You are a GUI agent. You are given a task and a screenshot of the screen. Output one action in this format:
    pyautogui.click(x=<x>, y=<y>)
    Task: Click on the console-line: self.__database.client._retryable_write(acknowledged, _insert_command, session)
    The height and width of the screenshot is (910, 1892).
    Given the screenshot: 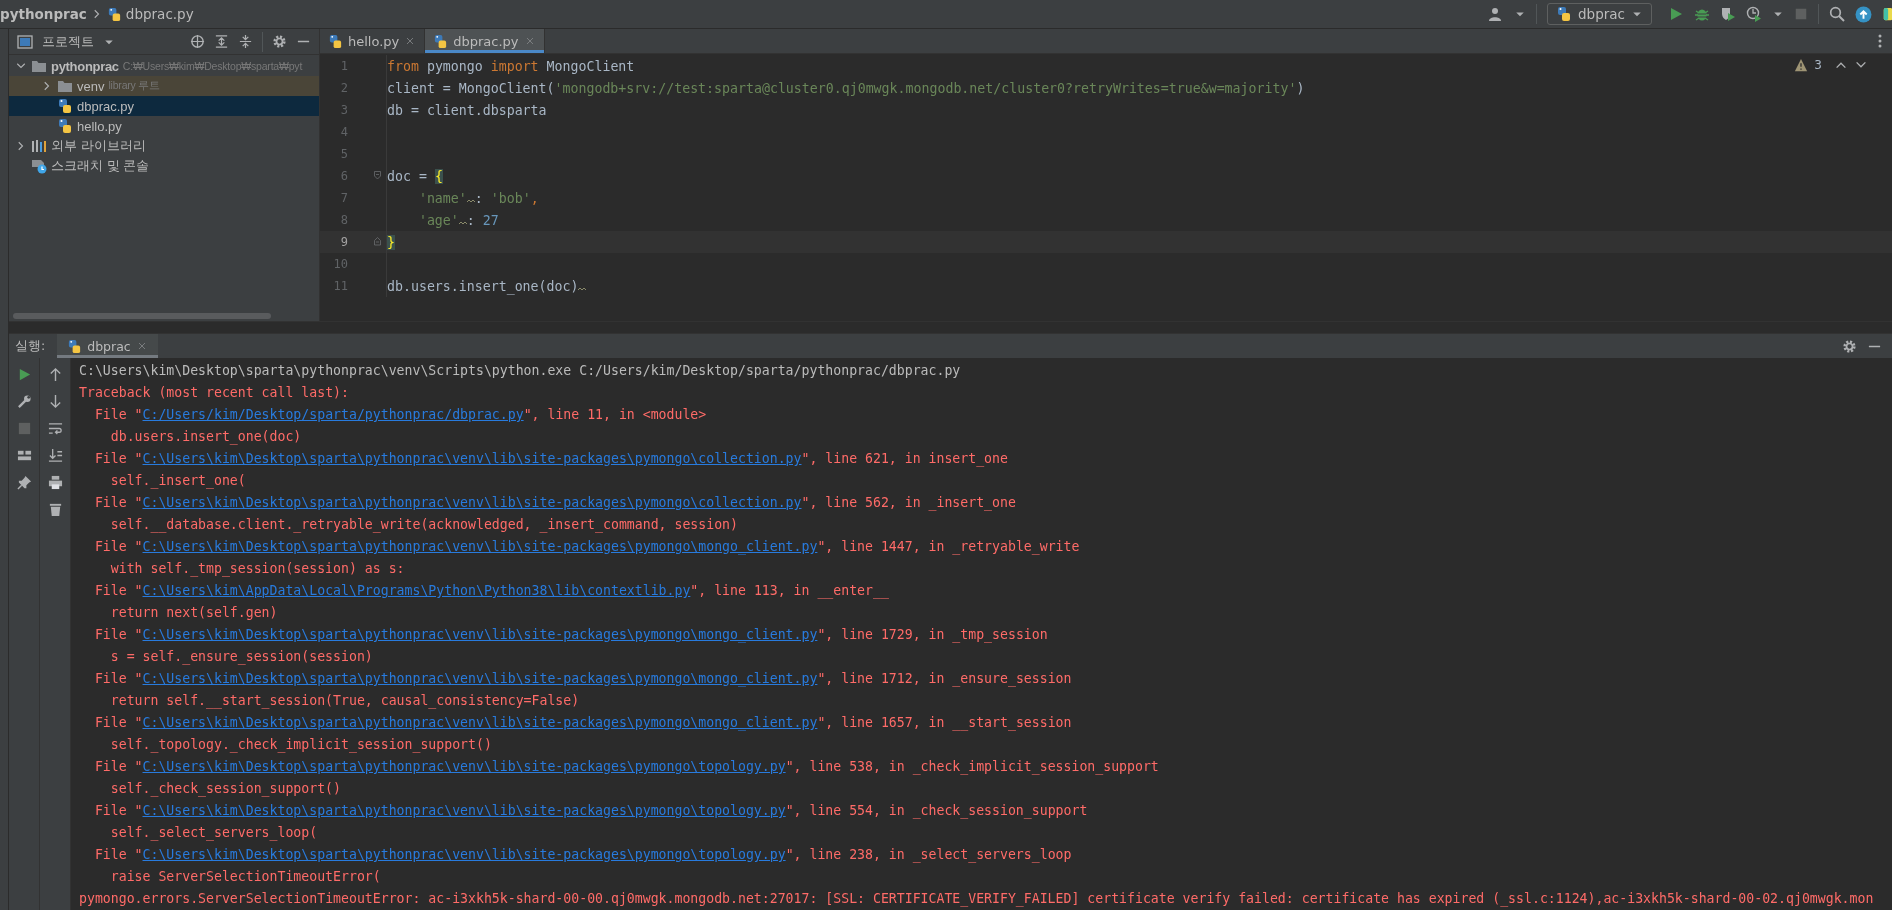 What is the action you would take?
    pyautogui.click(x=423, y=525)
    